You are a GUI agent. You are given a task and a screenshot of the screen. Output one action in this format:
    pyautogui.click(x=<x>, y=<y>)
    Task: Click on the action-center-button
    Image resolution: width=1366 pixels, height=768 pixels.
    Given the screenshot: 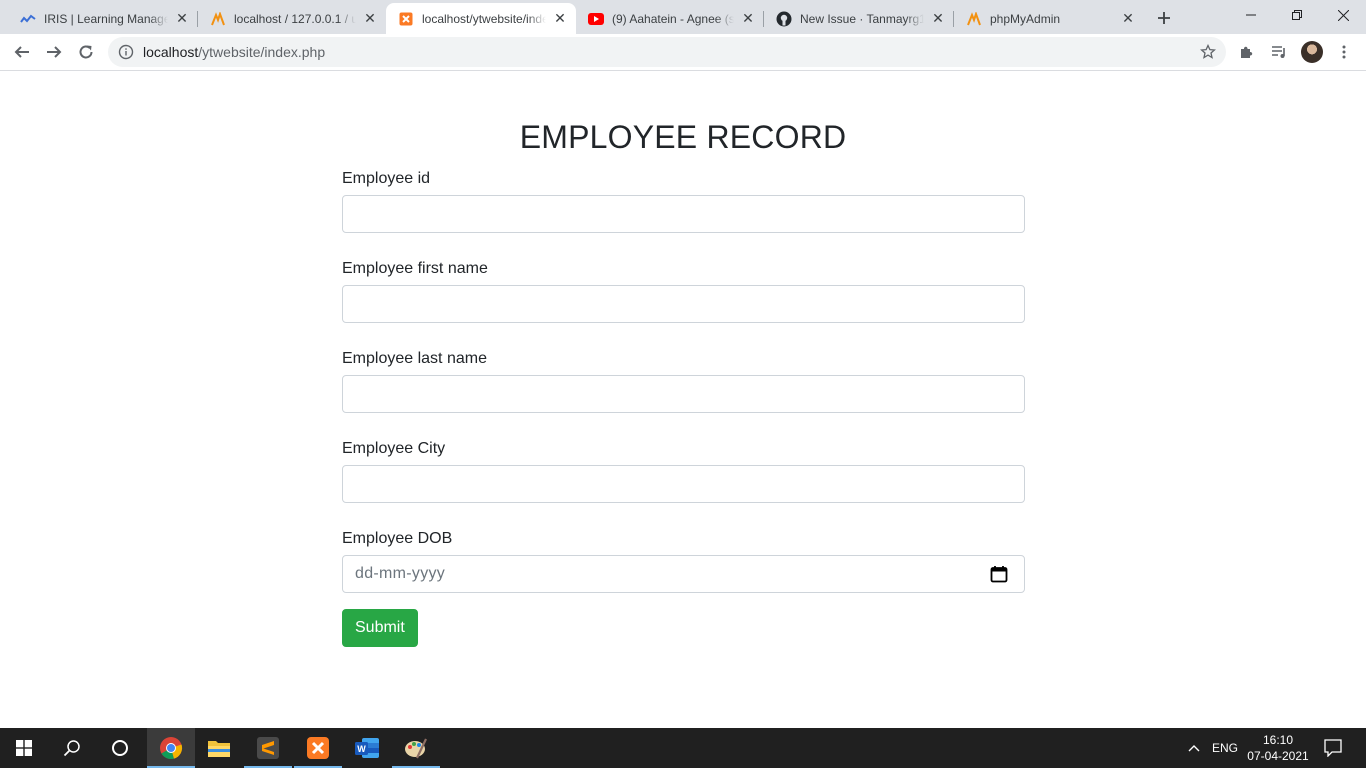 What is the action you would take?
    pyautogui.click(x=1333, y=748)
    